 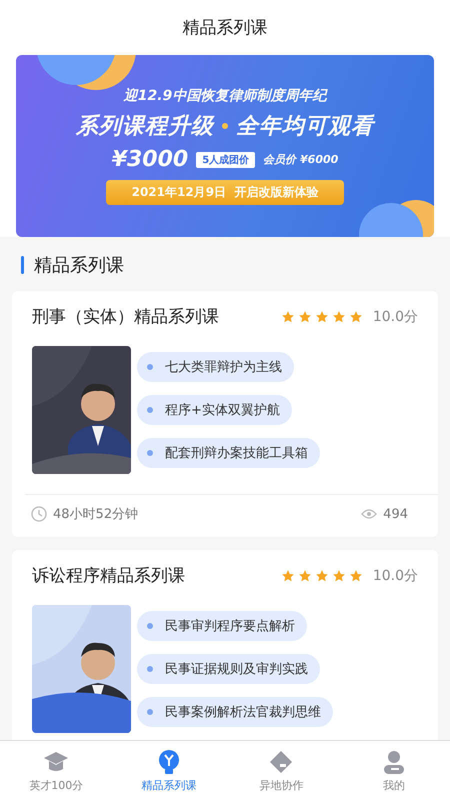 I want to click on course-title: 诉讼程序精品系列课, so click(x=108, y=576).